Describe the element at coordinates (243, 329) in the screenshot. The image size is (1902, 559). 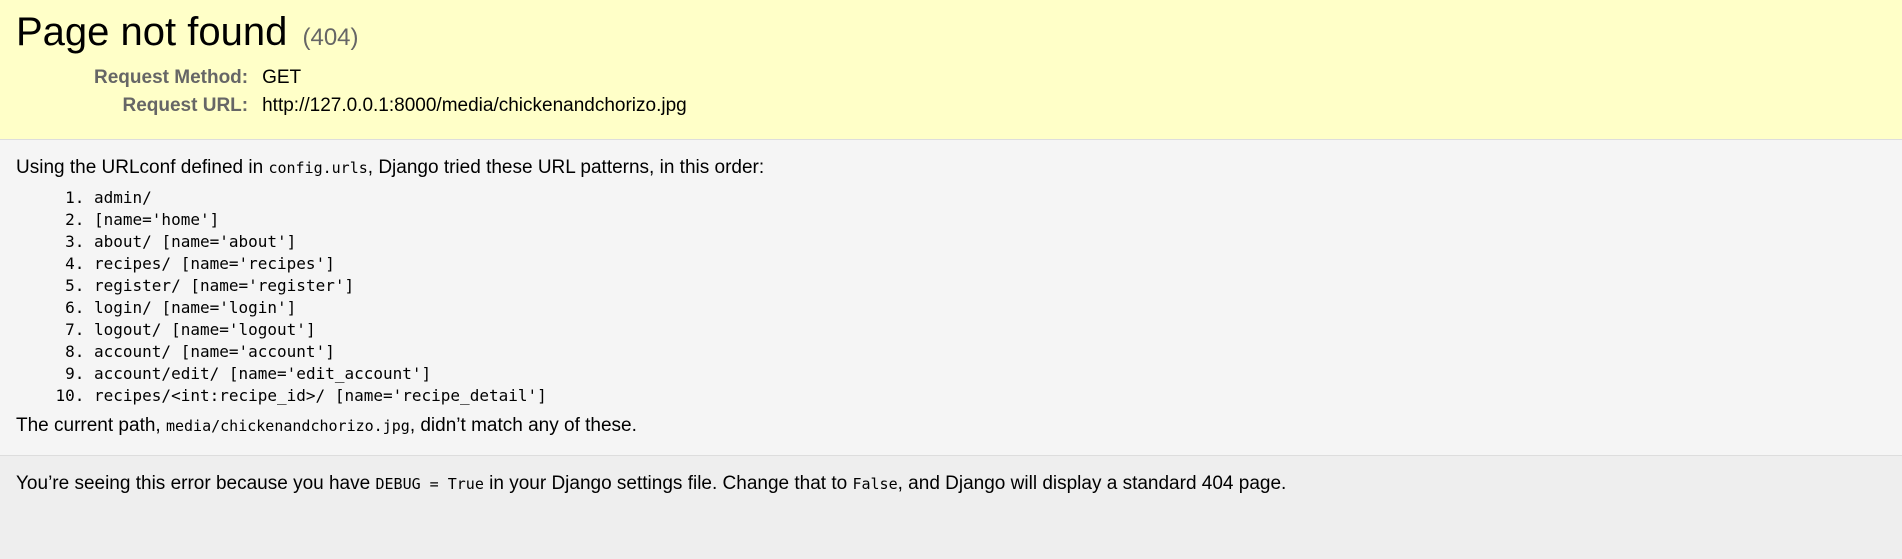
I see `url-pattern-name: [name='logout']` at that location.